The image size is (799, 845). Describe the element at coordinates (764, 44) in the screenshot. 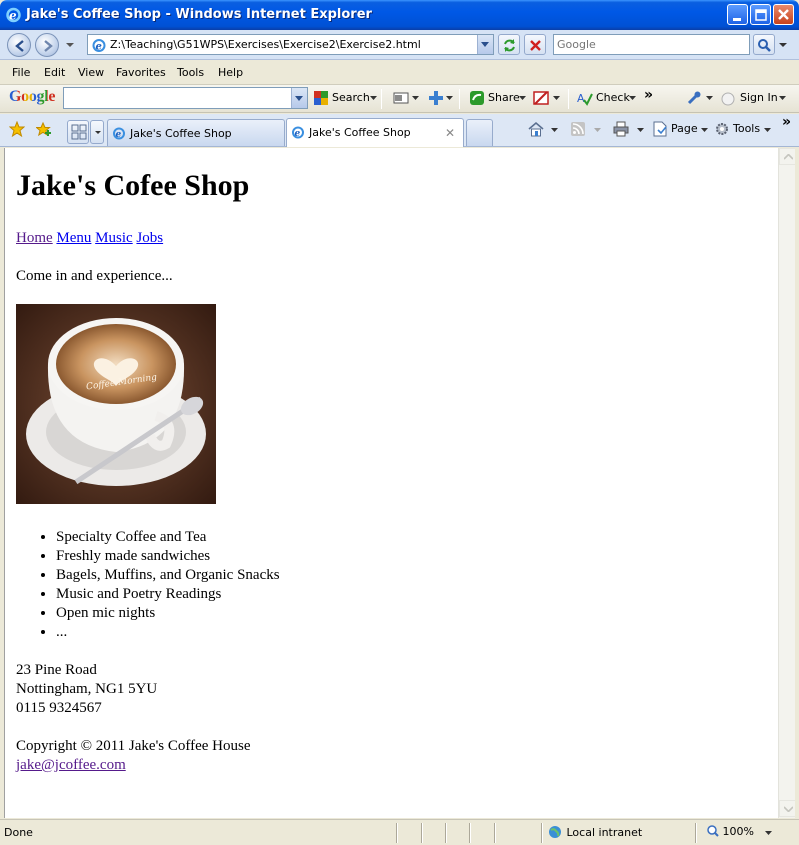

I see `search-button` at that location.